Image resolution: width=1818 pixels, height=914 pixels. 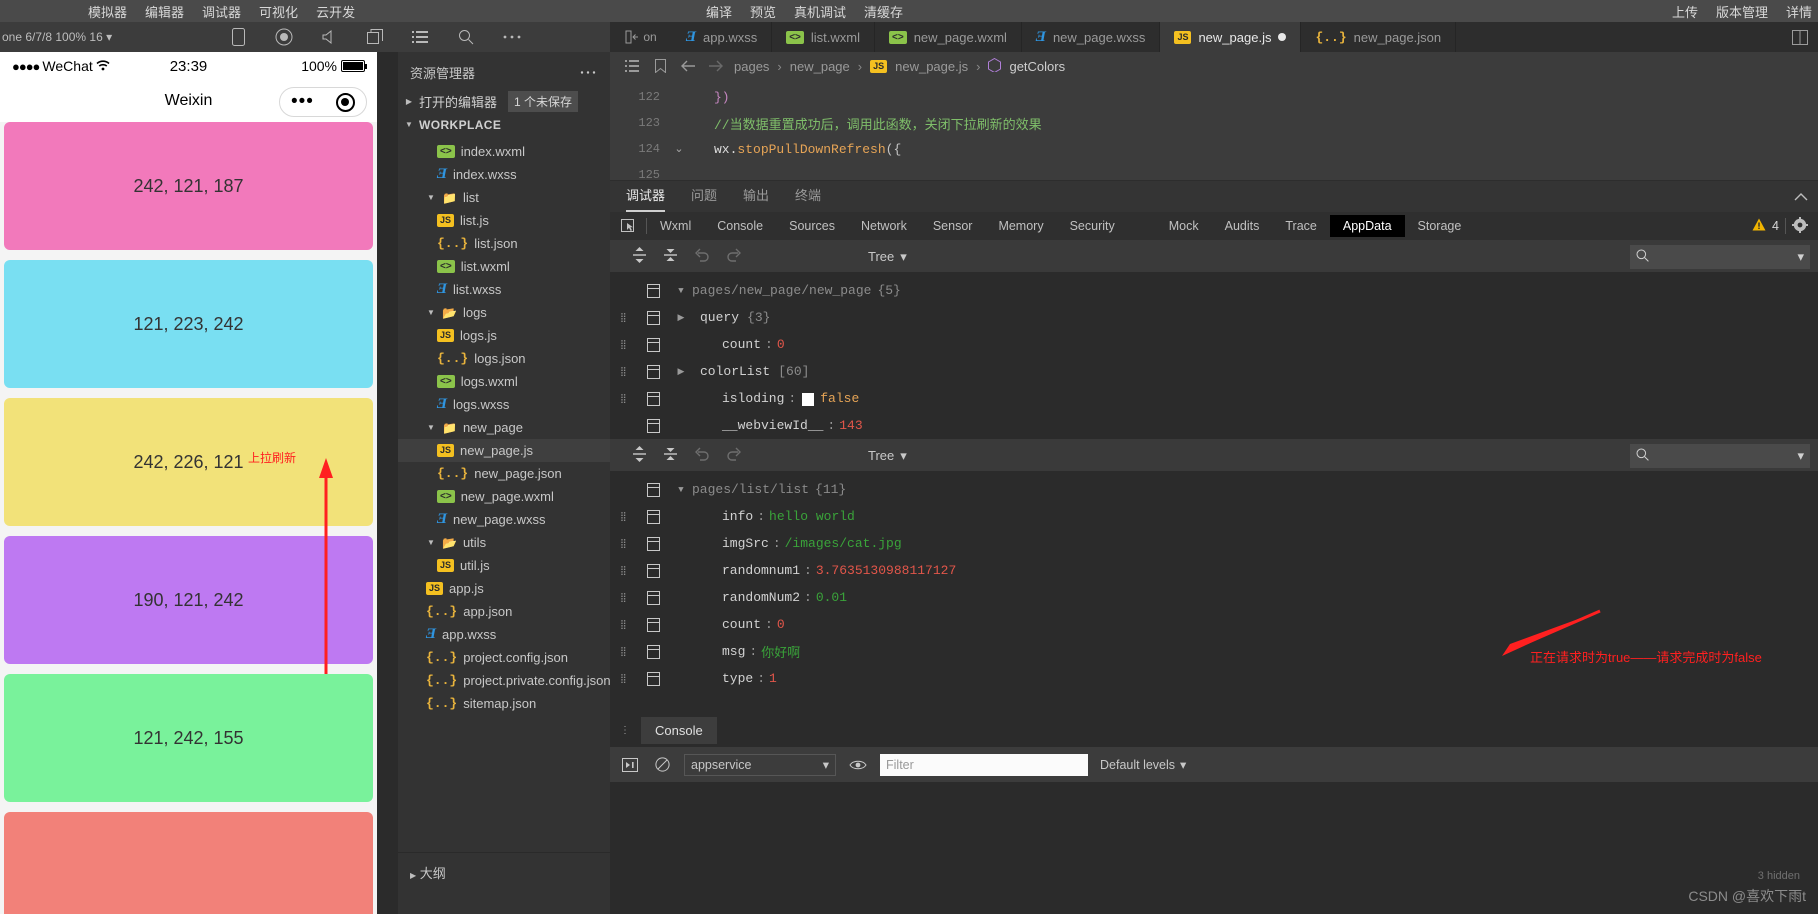 I want to click on appdata-root-row: ▼ pages/list/list {11}, so click(x=1214, y=489).